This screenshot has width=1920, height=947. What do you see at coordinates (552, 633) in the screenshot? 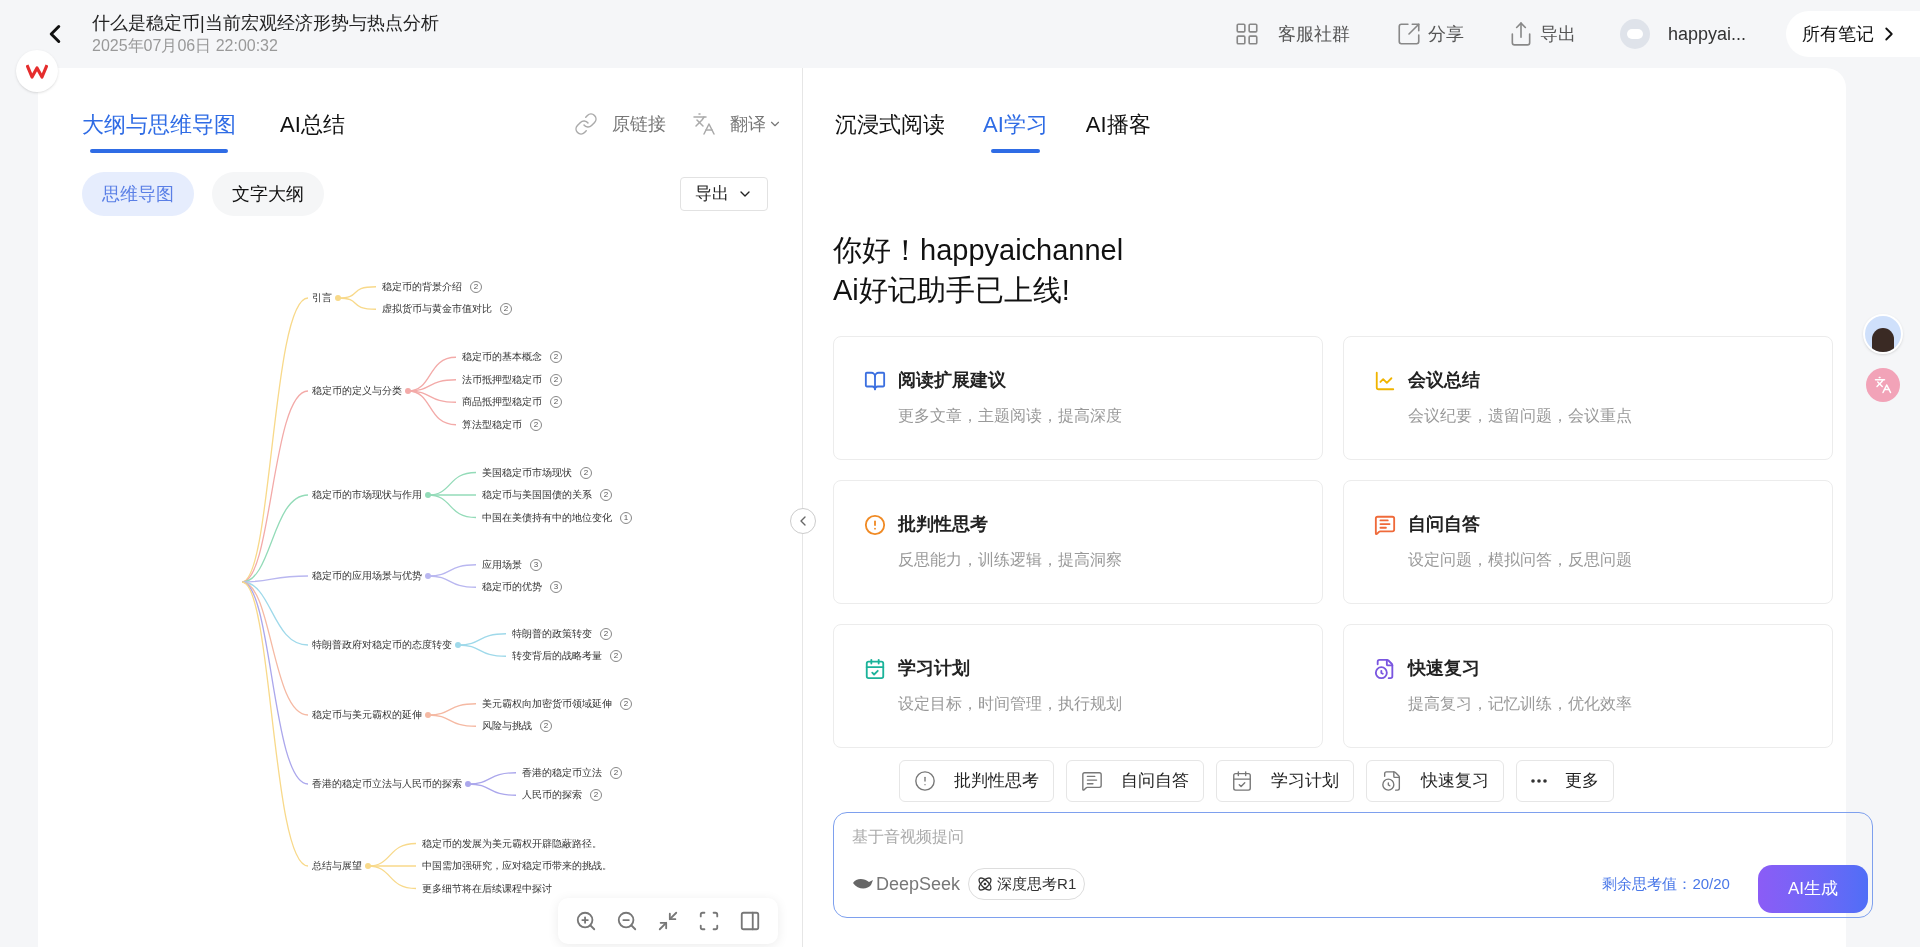
I see `leaf-node: 特朗普的政策转变` at bounding box center [552, 633].